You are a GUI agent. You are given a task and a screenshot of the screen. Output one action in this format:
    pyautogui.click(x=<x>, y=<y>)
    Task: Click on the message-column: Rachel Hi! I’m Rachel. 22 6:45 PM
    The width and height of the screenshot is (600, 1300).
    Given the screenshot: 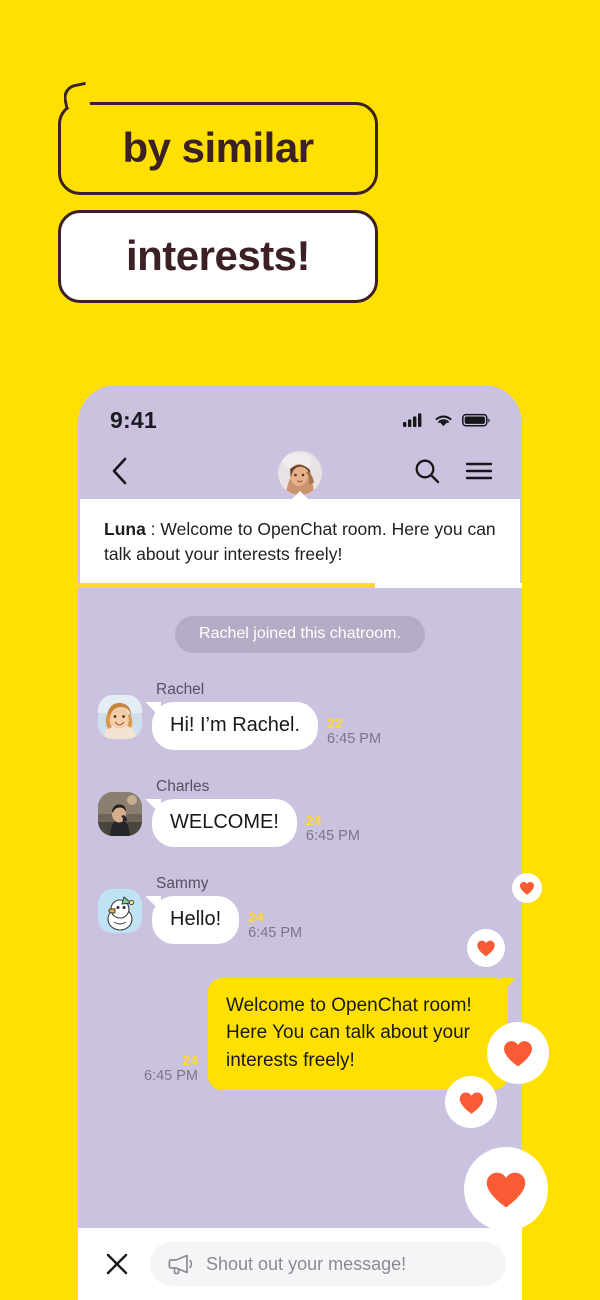 What is the action you would take?
    pyautogui.click(x=266, y=715)
    